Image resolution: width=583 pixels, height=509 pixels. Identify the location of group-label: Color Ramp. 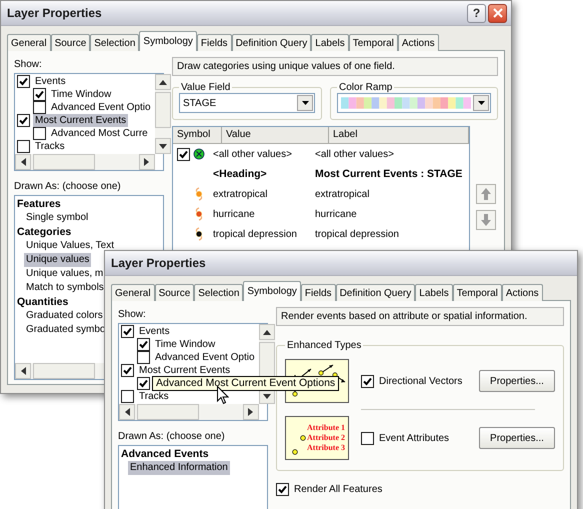
(366, 87).